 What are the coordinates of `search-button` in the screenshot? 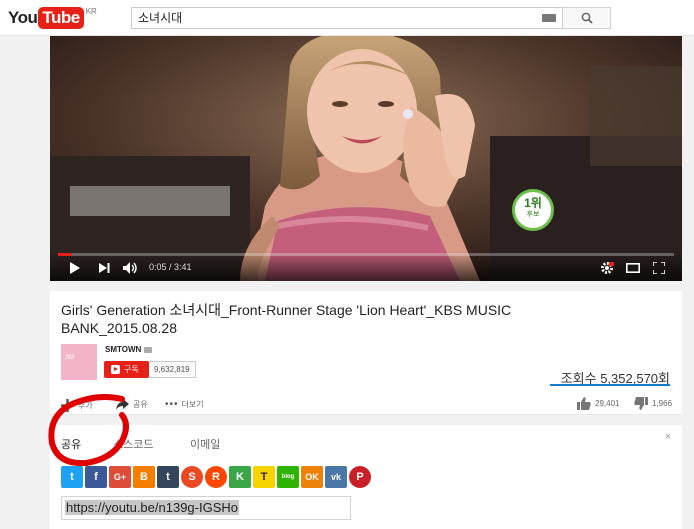 It's located at (586, 18).